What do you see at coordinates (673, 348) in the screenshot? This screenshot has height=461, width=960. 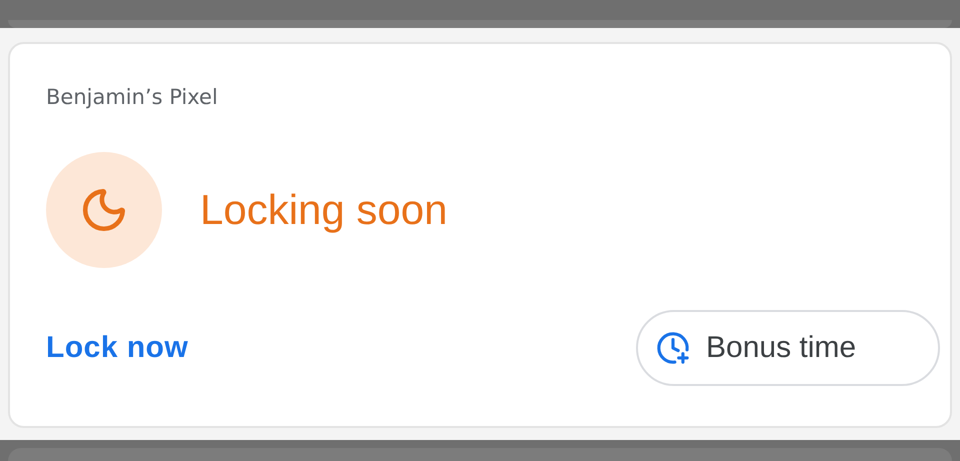 I see `clock-plus-icon` at bounding box center [673, 348].